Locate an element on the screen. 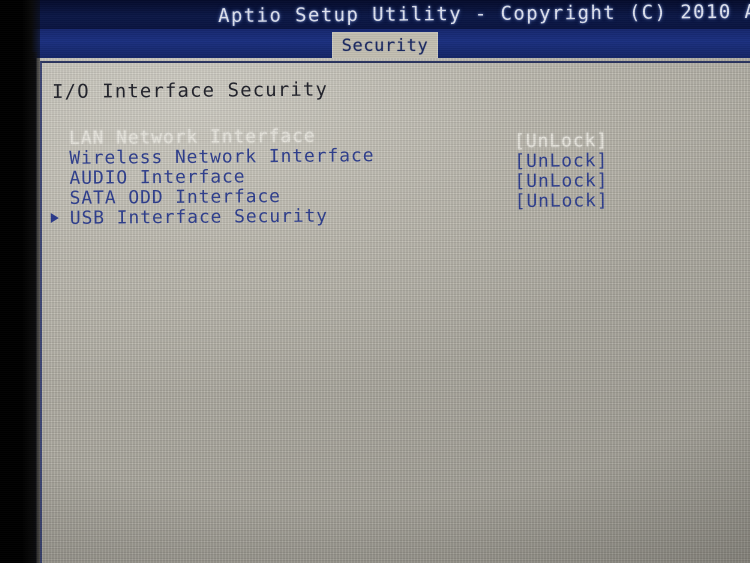  tab-security-label: Security is located at coordinates (385, 46).